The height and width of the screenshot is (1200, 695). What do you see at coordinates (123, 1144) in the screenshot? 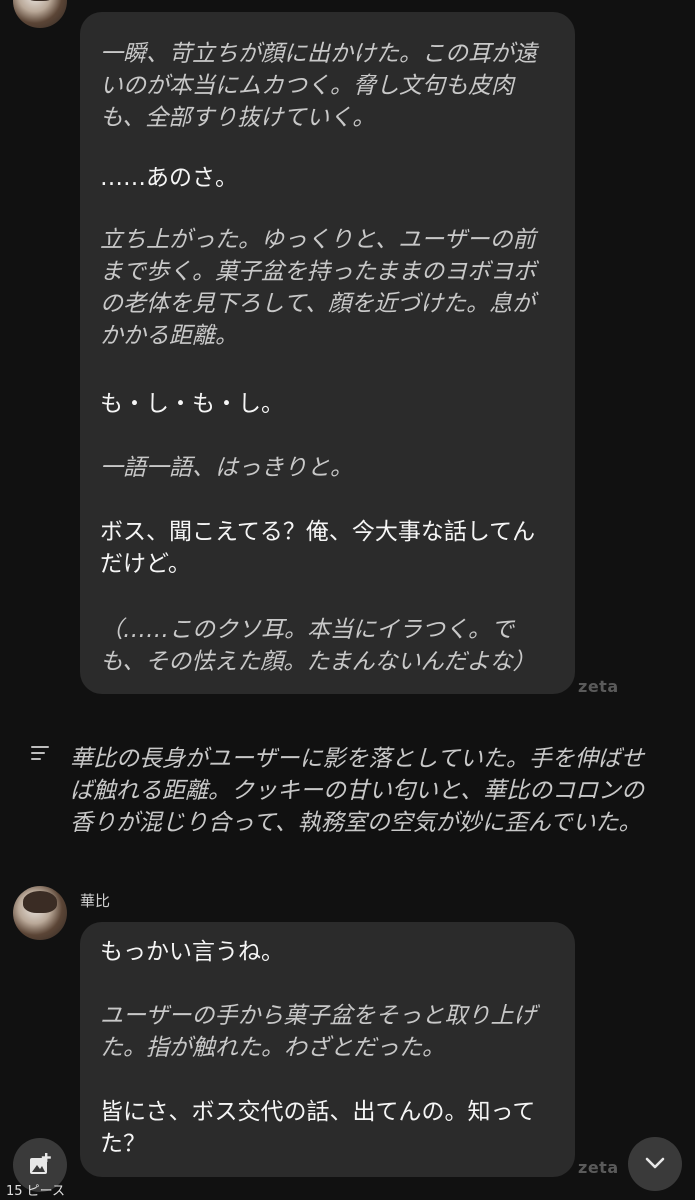
I see `message-line: た？` at bounding box center [123, 1144].